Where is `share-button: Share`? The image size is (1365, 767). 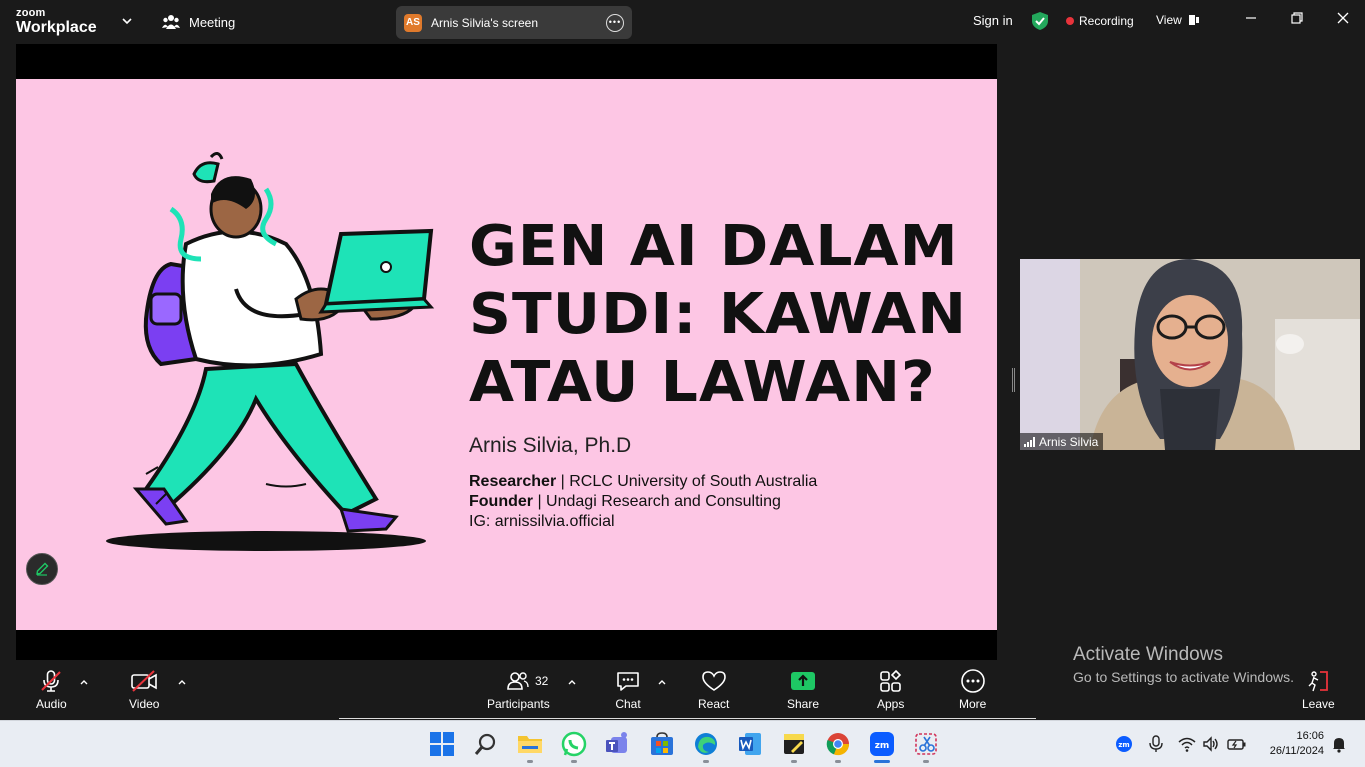 share-button: Share is located at coordinates (803, 690).